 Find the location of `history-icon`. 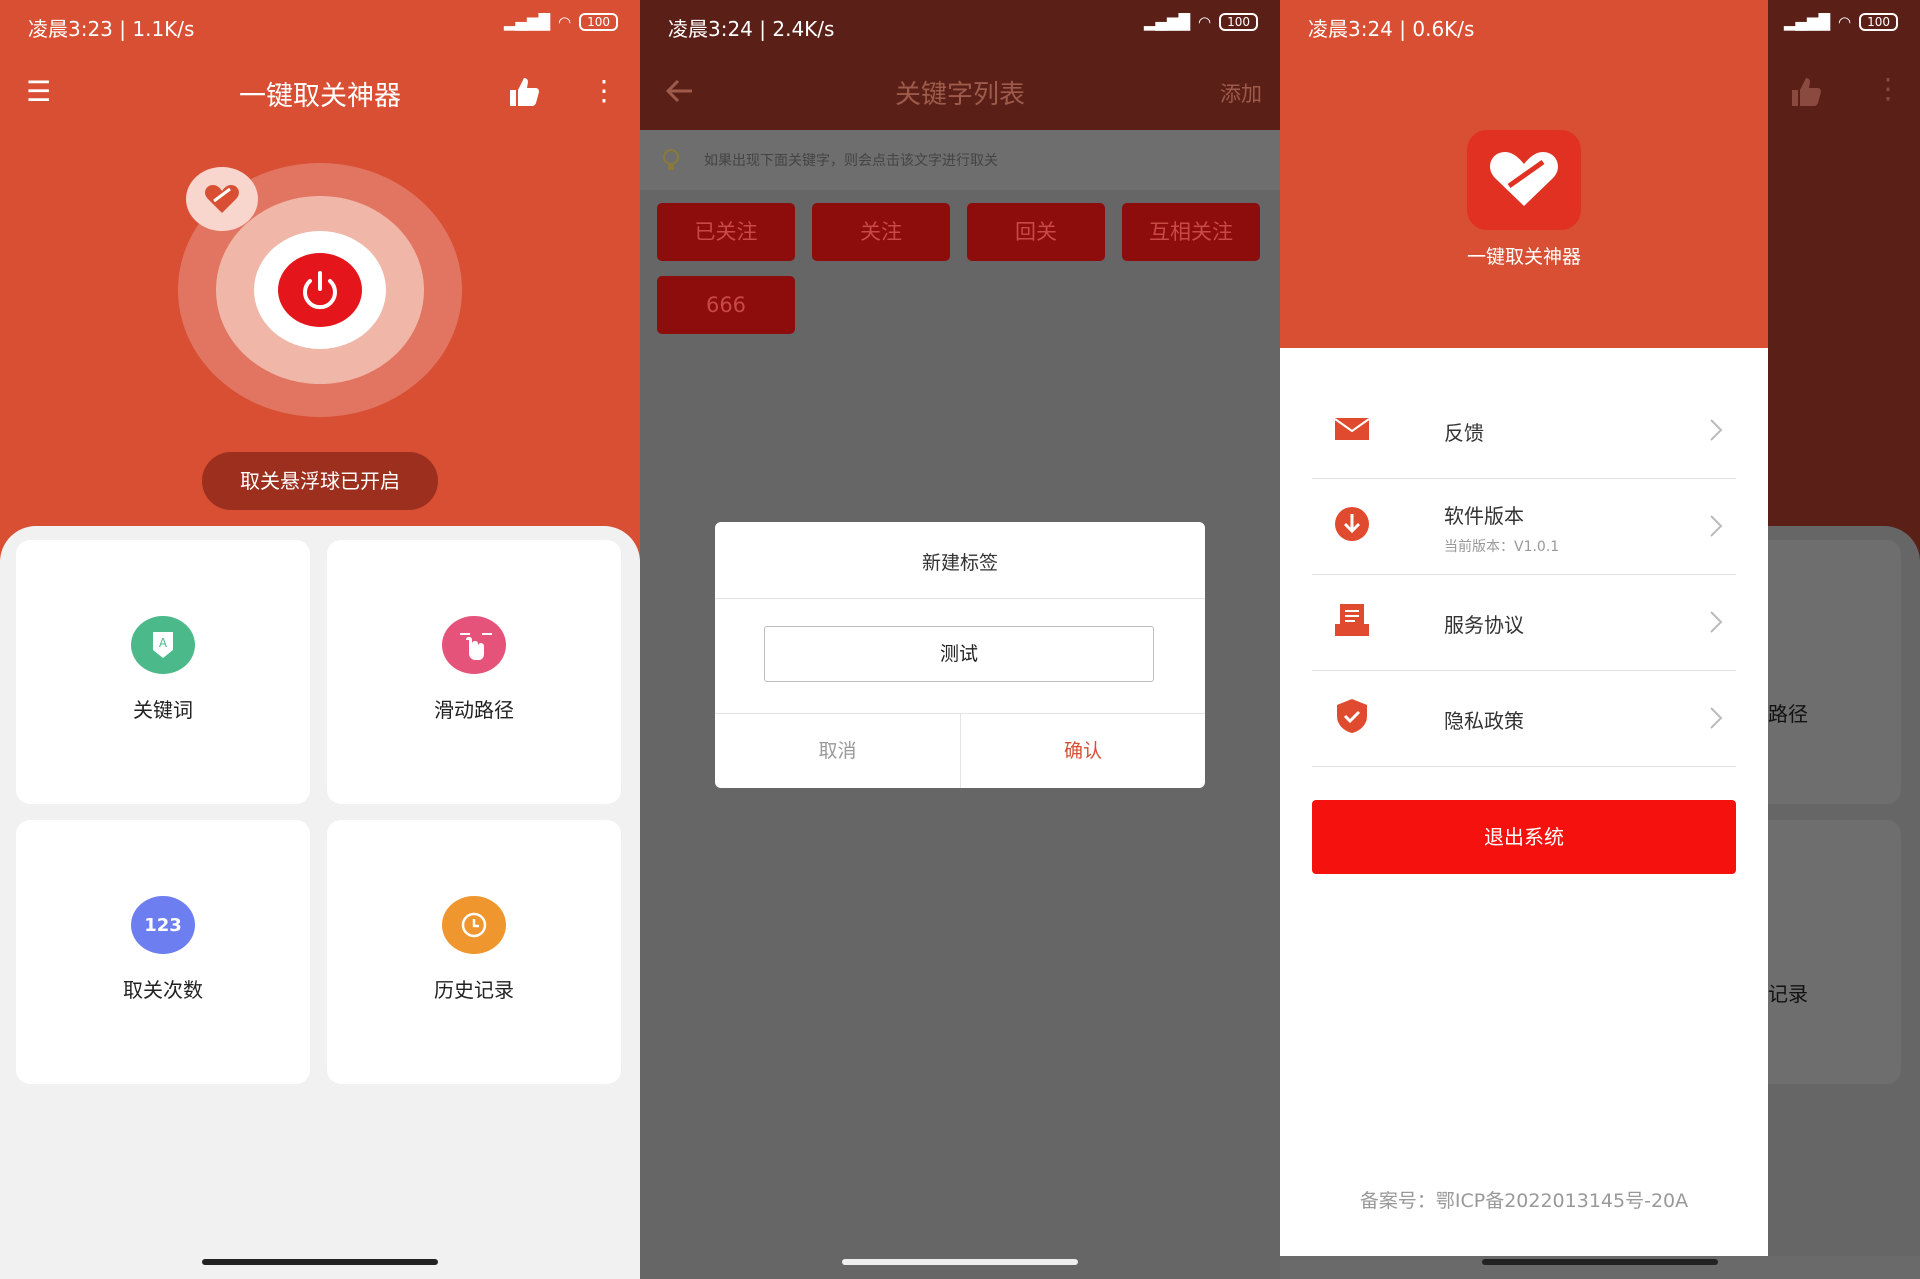

history-icon is located at coordinates (474, 925).